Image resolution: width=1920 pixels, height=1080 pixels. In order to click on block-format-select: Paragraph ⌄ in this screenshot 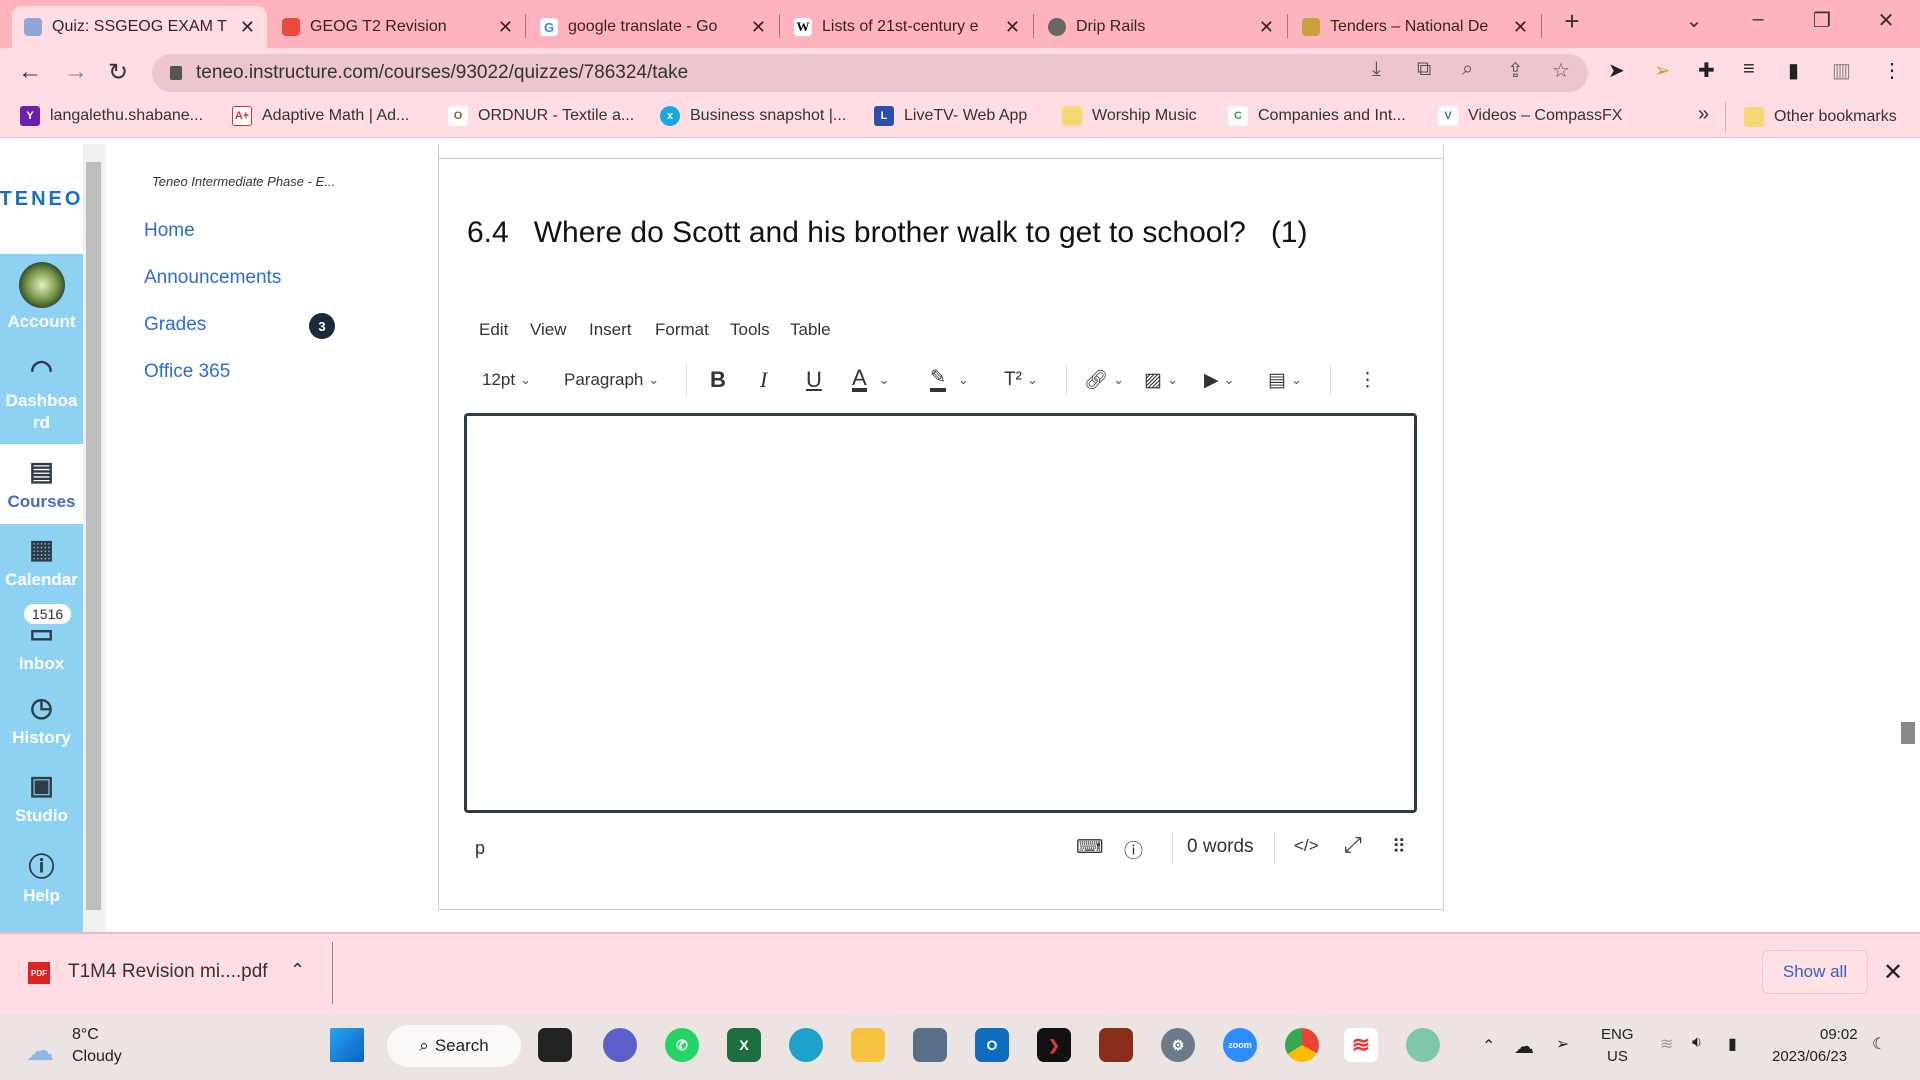, I will do `click(611, 380)`.